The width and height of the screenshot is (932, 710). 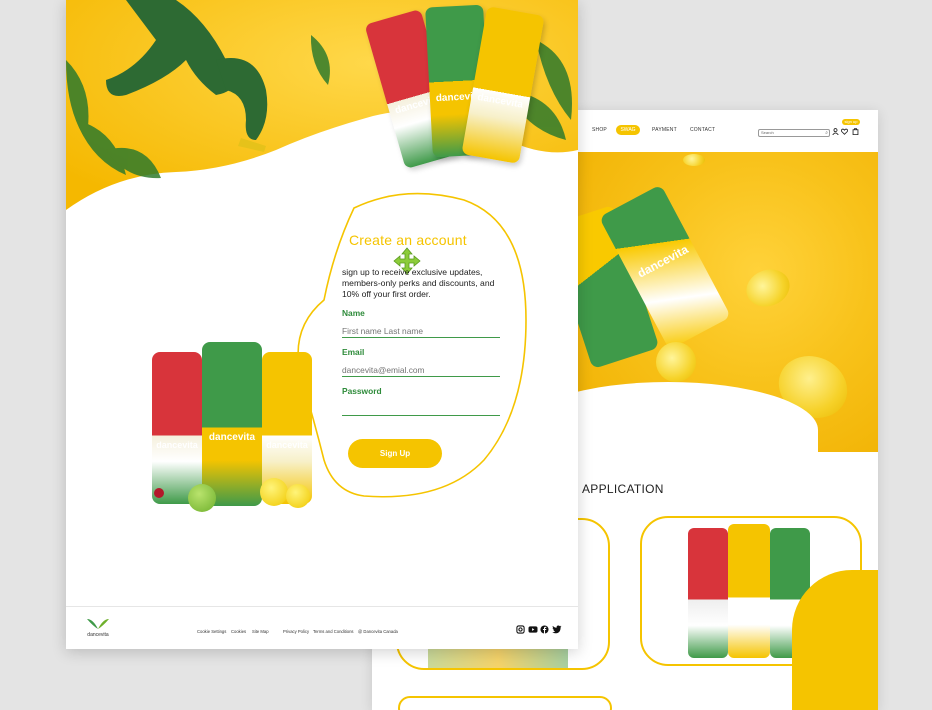 I want to click on footer-link-cookies: Cookies, so click(x=238, y=631).